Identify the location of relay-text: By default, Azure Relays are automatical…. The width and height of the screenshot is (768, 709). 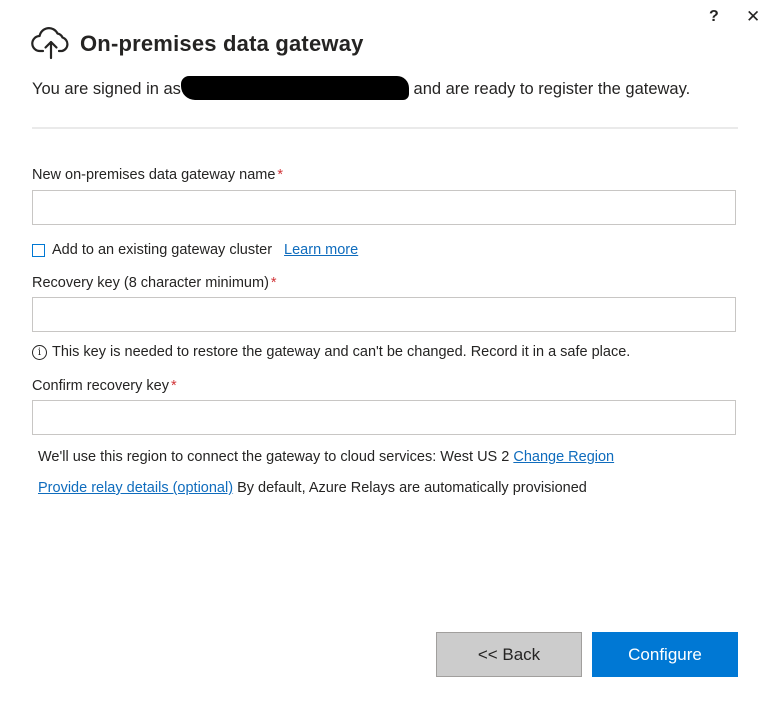
(412, 488).